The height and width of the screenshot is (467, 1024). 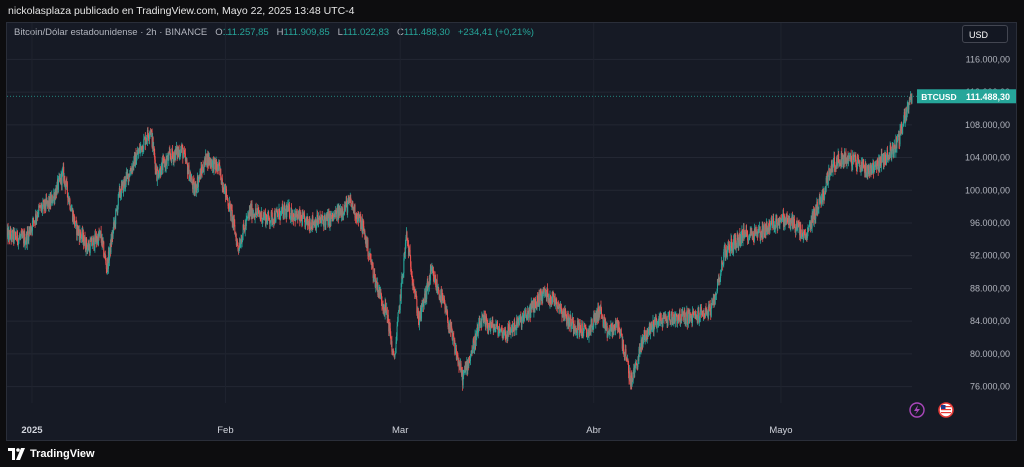 I want to click on price-tick-label: 100.000,00, so click(x=987, y=190).